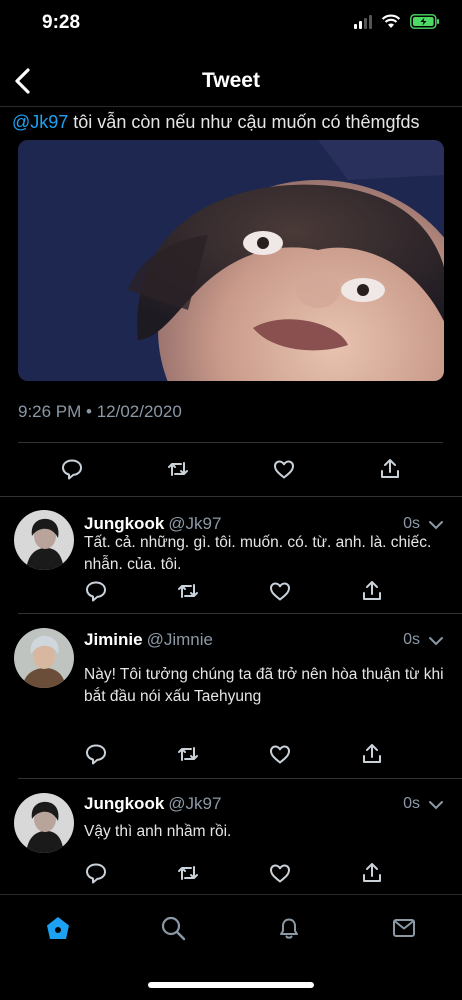 The height and width of the screenshot is (1000, 462). What do you see at coordinates (363, 21) in the screenshot?
I see `signal-icon` at bounding box center [363, 21].